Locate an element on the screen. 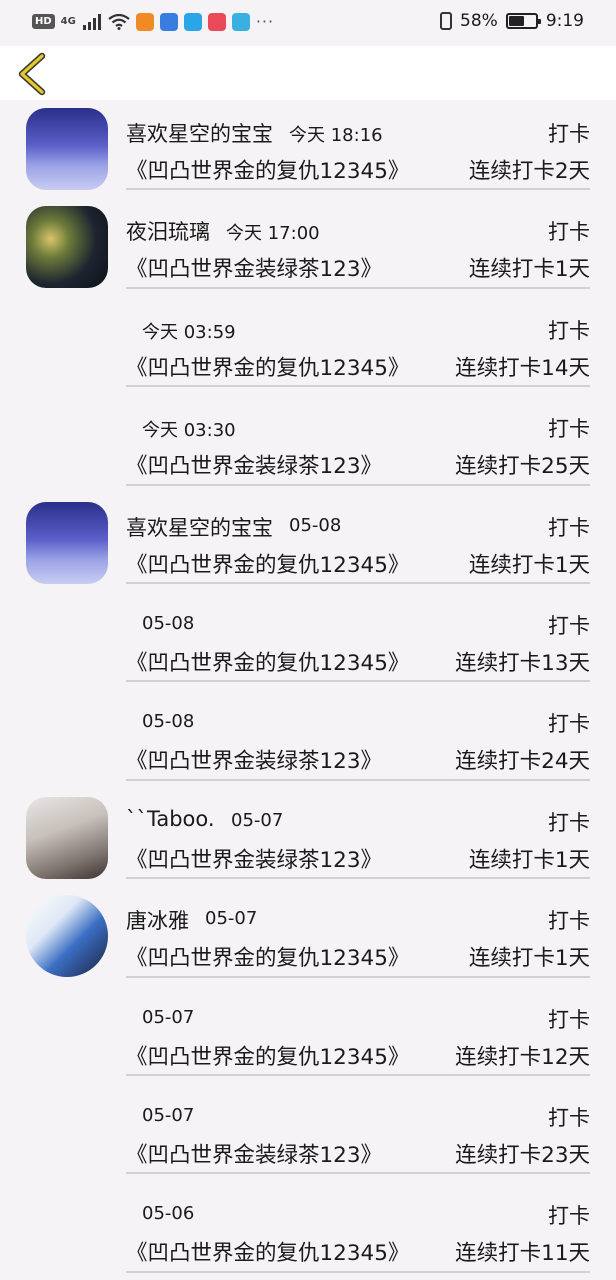 Image resolution: width=616 pixels, height=1280 pixels. checkin-row: 05-08 打卡《凹凸世界金装绿茶123》 连续打卡24天 is located at coordinates (308, 739).